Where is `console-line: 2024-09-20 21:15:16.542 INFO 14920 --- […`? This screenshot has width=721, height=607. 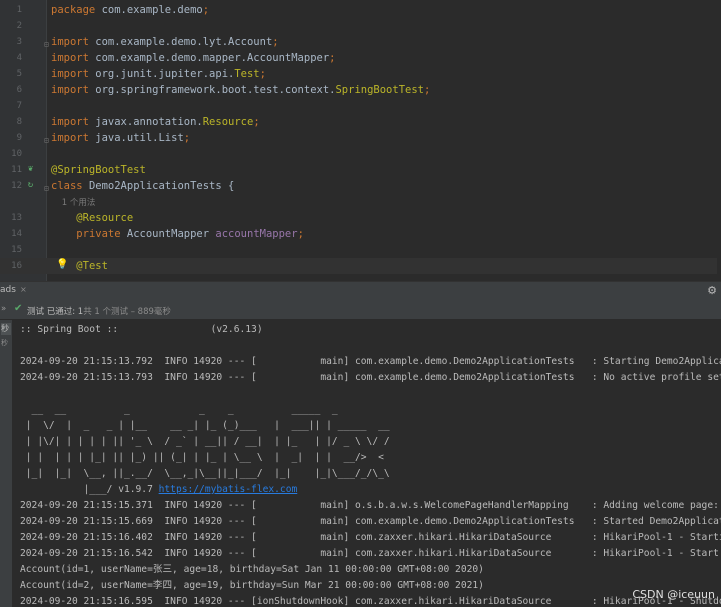 console-line: 2024-09-20 21:15:16.542 INFO 14920 --- [… is located at coordinates (370, 554).